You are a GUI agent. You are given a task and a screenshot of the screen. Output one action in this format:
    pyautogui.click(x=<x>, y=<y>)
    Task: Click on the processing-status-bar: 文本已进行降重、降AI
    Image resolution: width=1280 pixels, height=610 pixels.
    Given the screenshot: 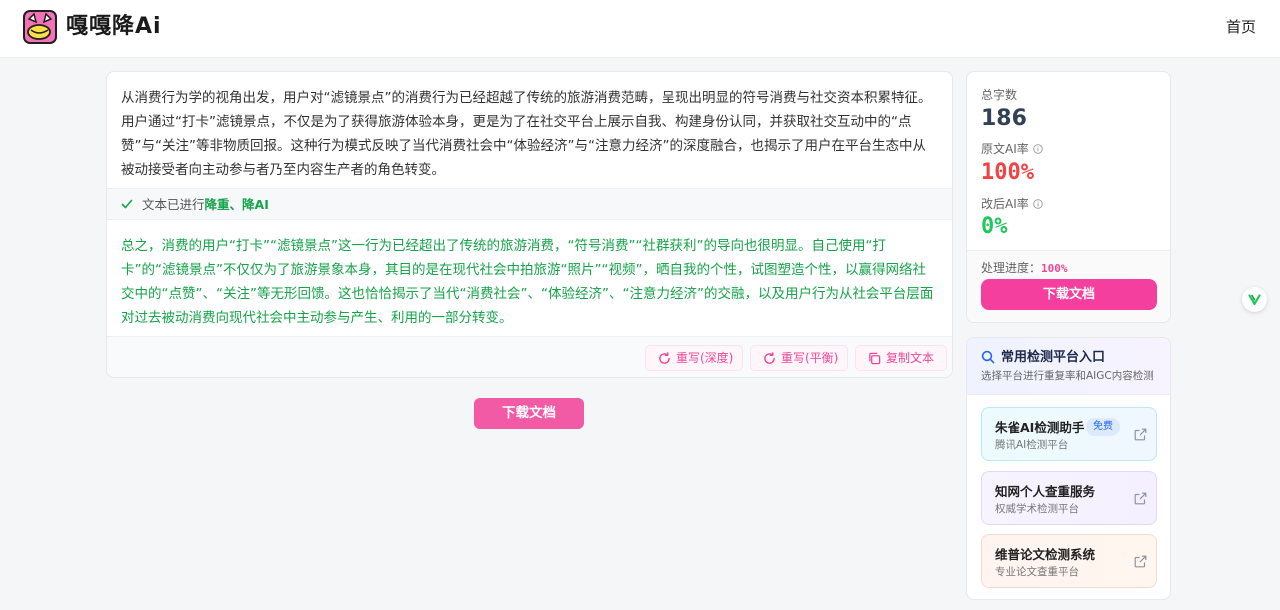 What is the action you would take?
    pyautogui.click(x=529, y=204)
    